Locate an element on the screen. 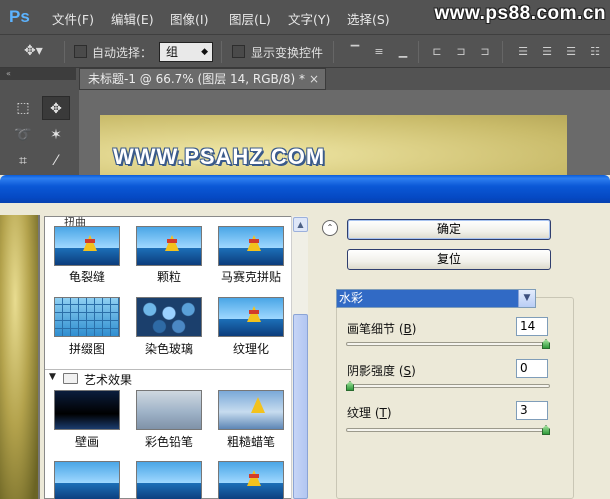 The height and width of the screenshot is (499, 610). auto-select-target-dropdown: 组 ◆ is located at coordinates (186, 52).